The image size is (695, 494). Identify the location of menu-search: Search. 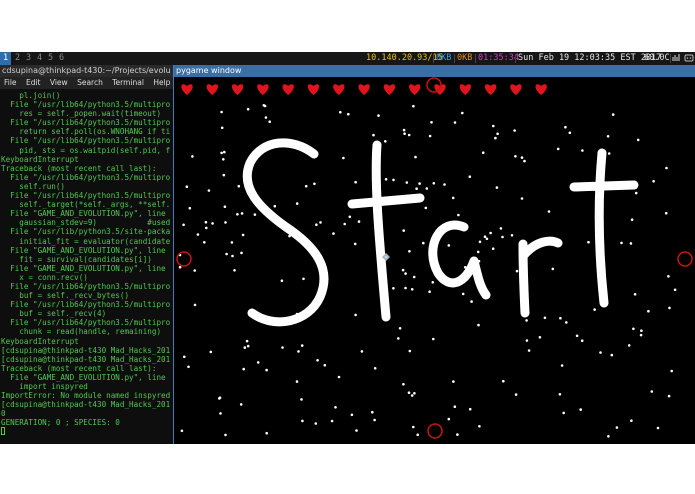
(90, 82).